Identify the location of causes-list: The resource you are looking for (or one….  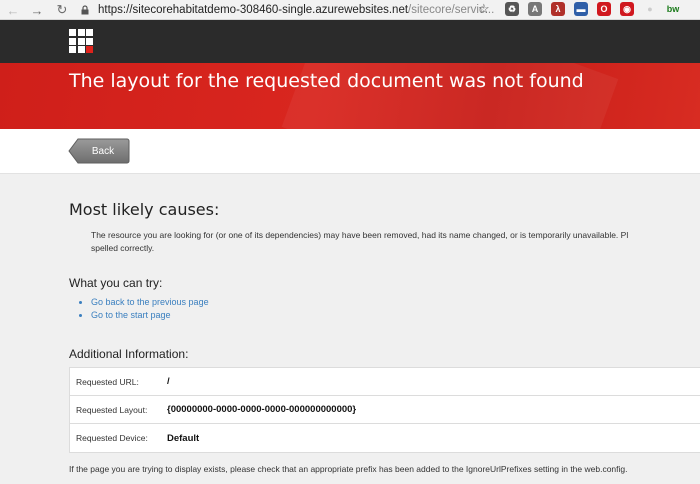
(395, 242).